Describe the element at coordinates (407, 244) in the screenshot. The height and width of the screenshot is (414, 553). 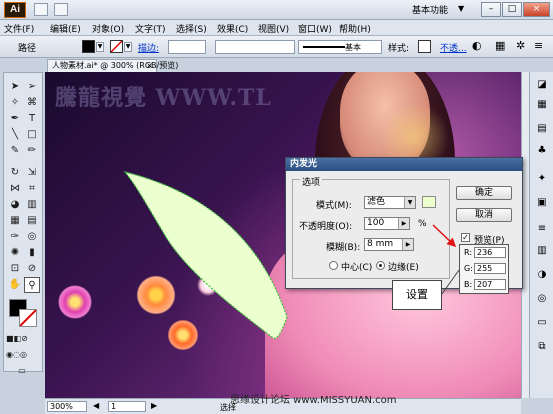
I see `chevron-right-icon: ▶` at that location.